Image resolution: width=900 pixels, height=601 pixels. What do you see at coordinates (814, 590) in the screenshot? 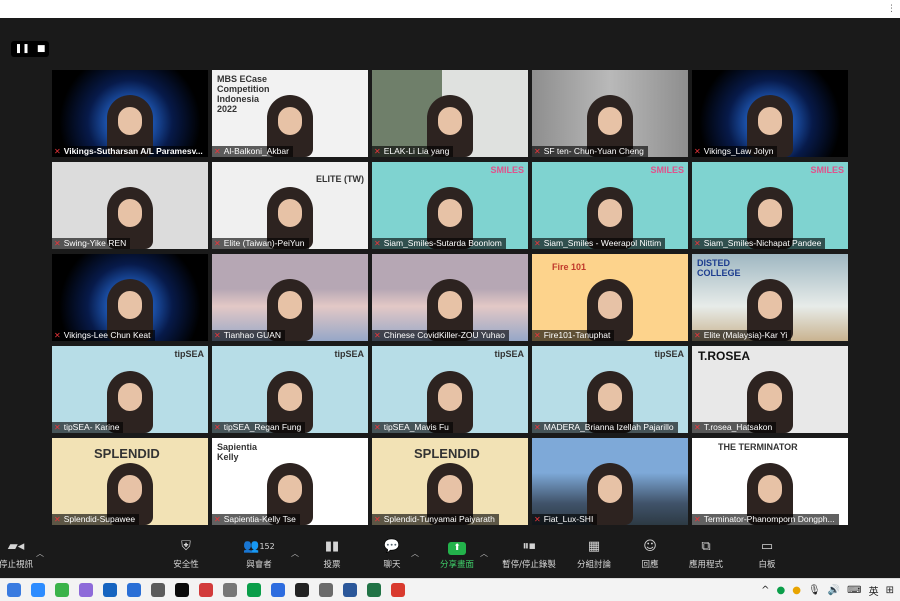
I see `microphone-icon: 🎙` at bounding box center [814, 590].